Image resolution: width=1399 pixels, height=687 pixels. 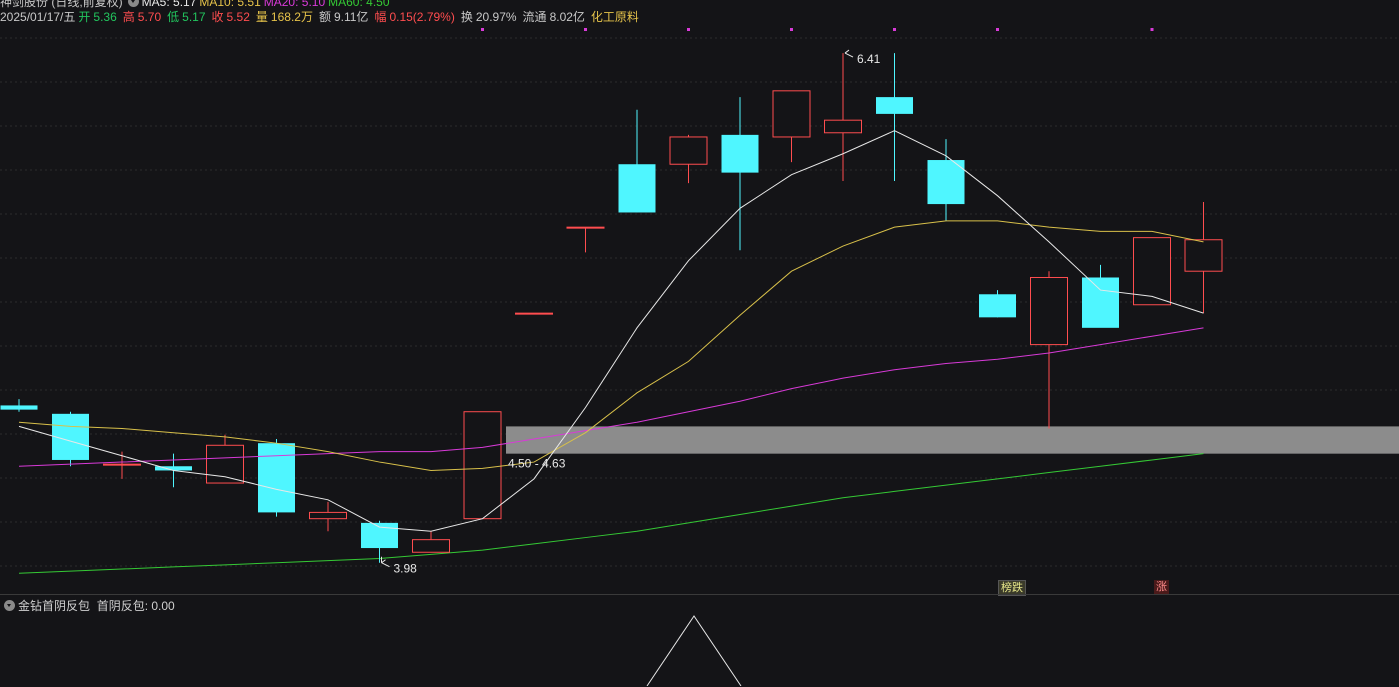 I want to click on signal-badge-2: 涨, so click(x=1161, y=587).